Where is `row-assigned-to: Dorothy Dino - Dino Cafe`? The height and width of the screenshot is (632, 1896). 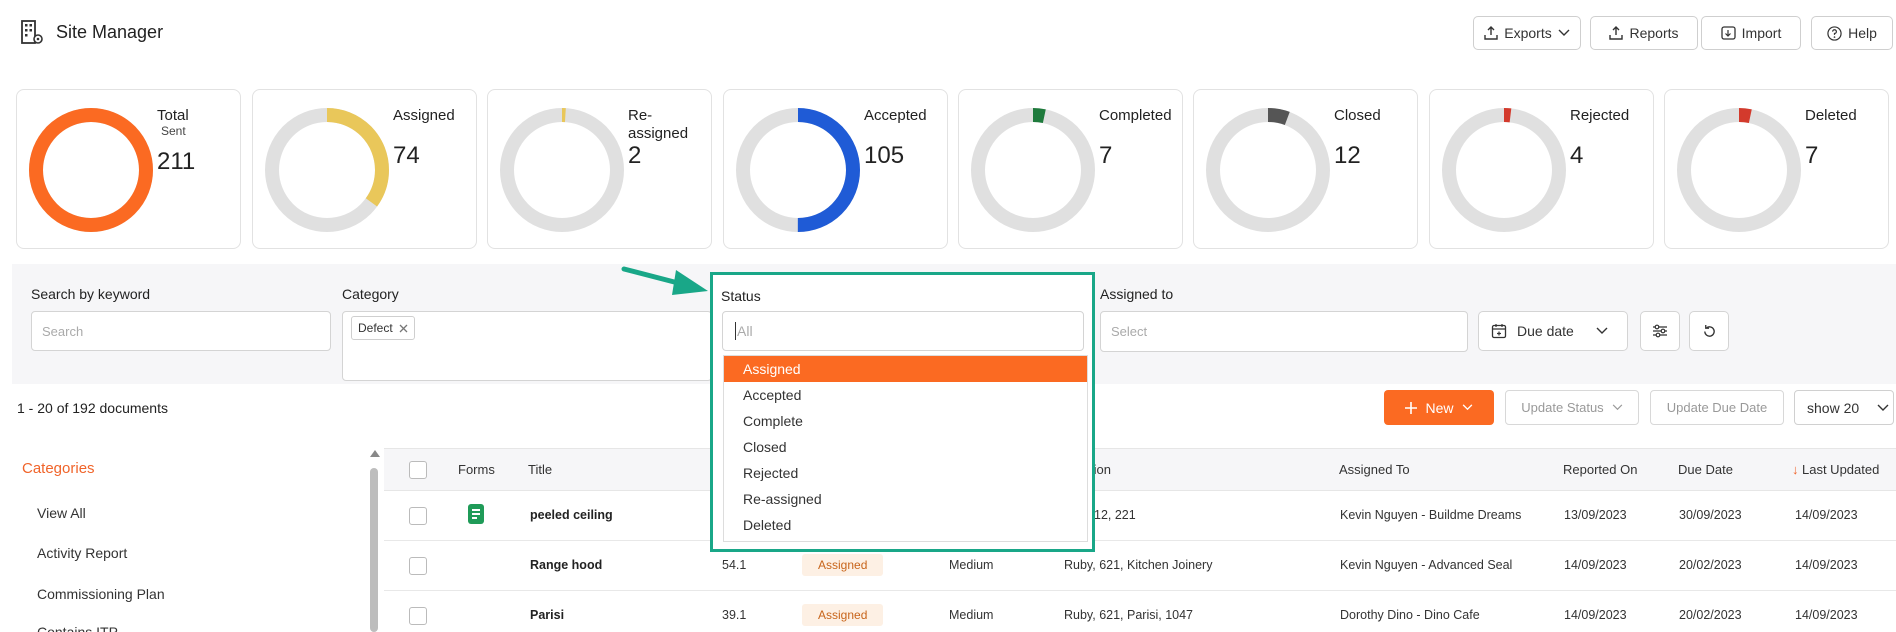
row-assigned-to: Dorothy Dino - Dino Cafe is located at coordinates (1410, 615).